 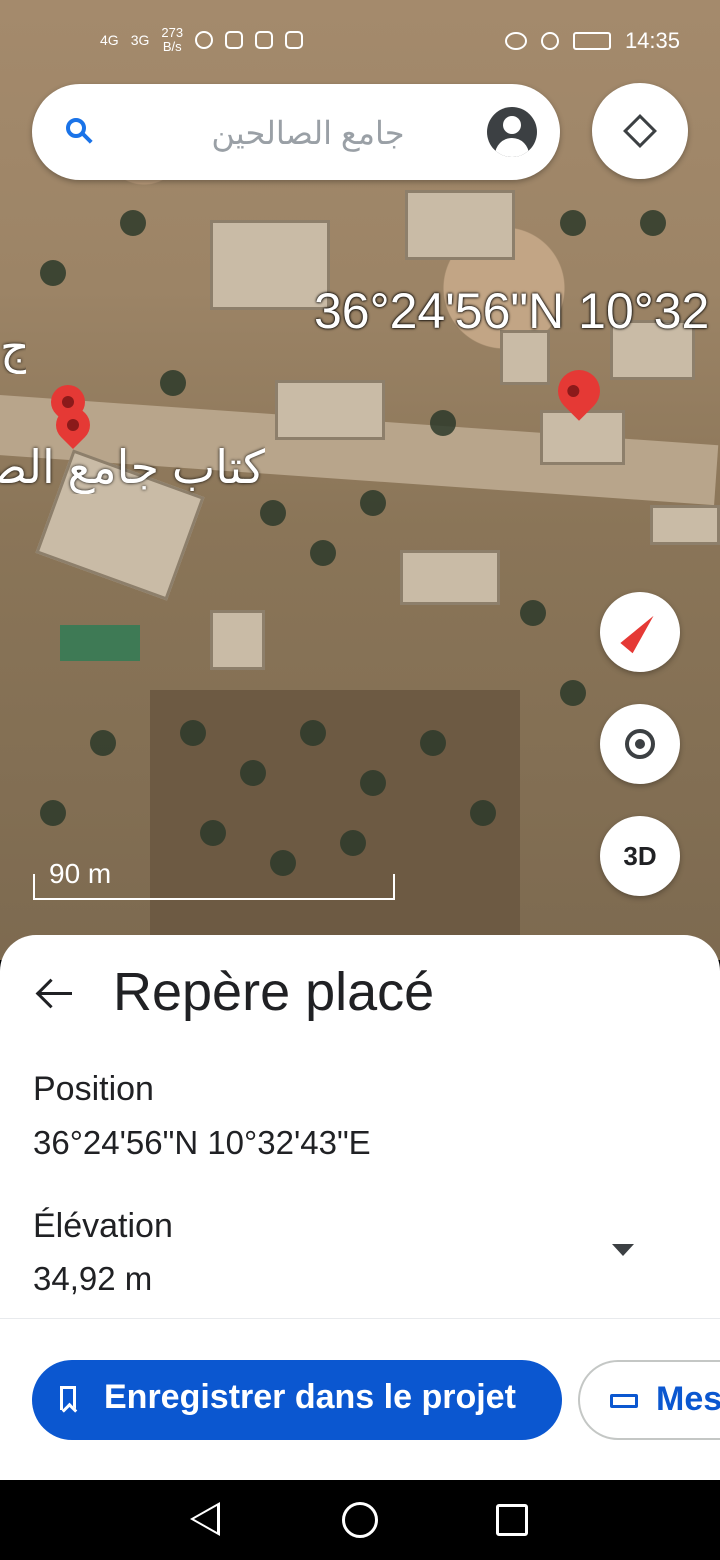 I want to click on account-avatar-icon, so click(x=512, y=132).